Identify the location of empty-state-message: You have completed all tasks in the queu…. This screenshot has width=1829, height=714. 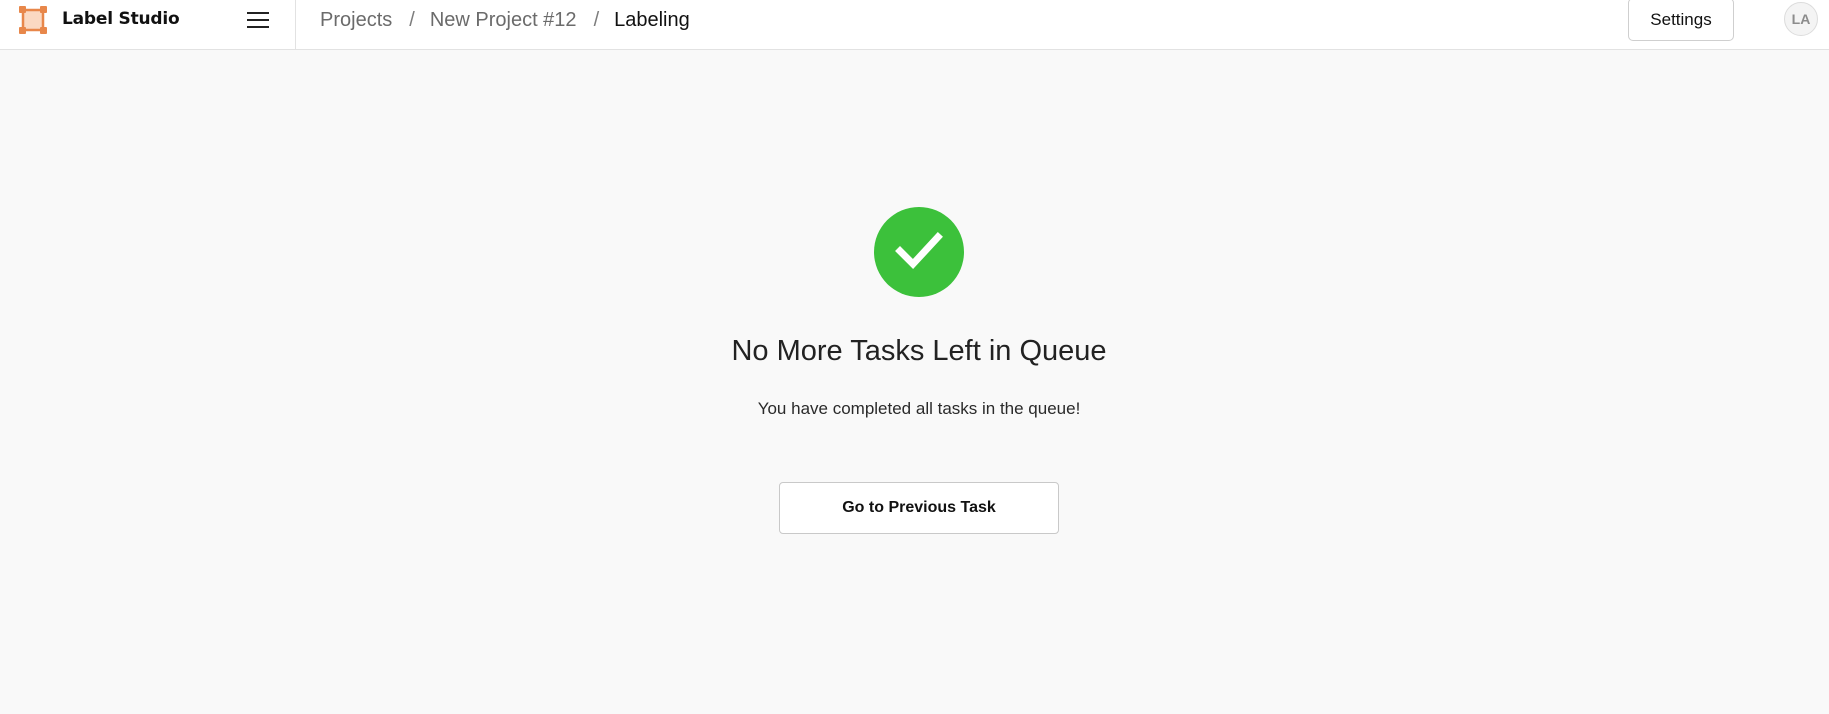
(919, 408).